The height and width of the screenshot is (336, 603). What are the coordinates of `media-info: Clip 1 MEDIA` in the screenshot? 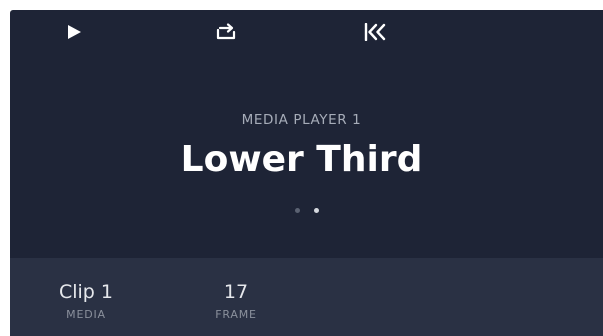 It's located at (86, 301).